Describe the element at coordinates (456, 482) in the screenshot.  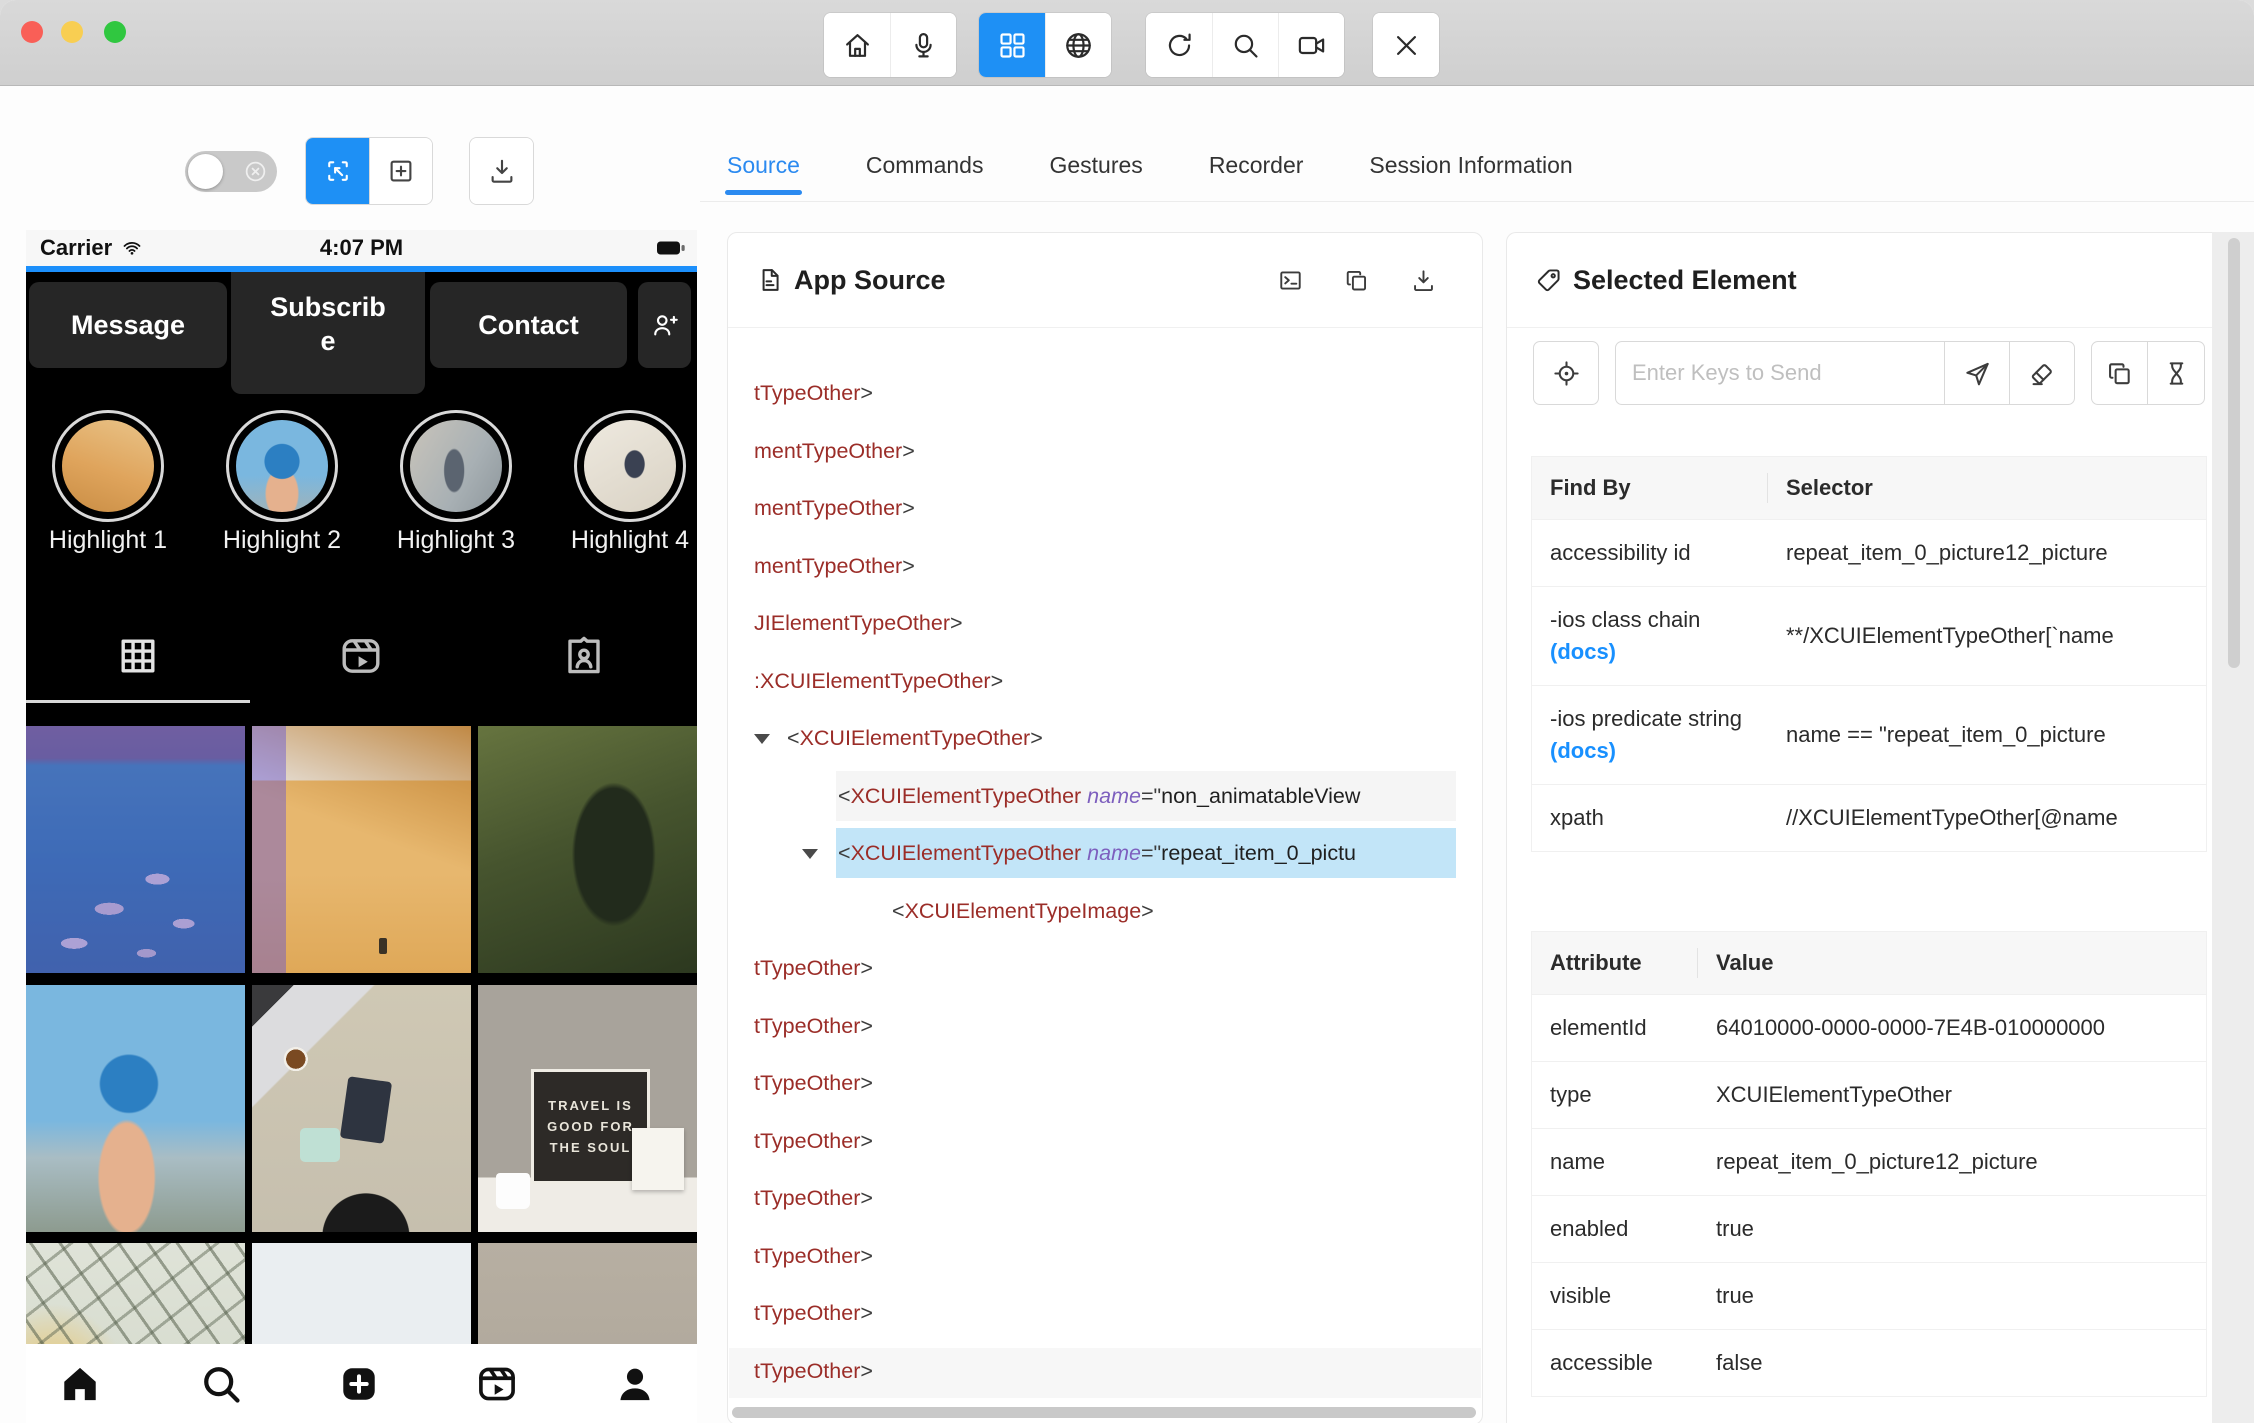
I see `story-highlight: Highlight 3` at that location.